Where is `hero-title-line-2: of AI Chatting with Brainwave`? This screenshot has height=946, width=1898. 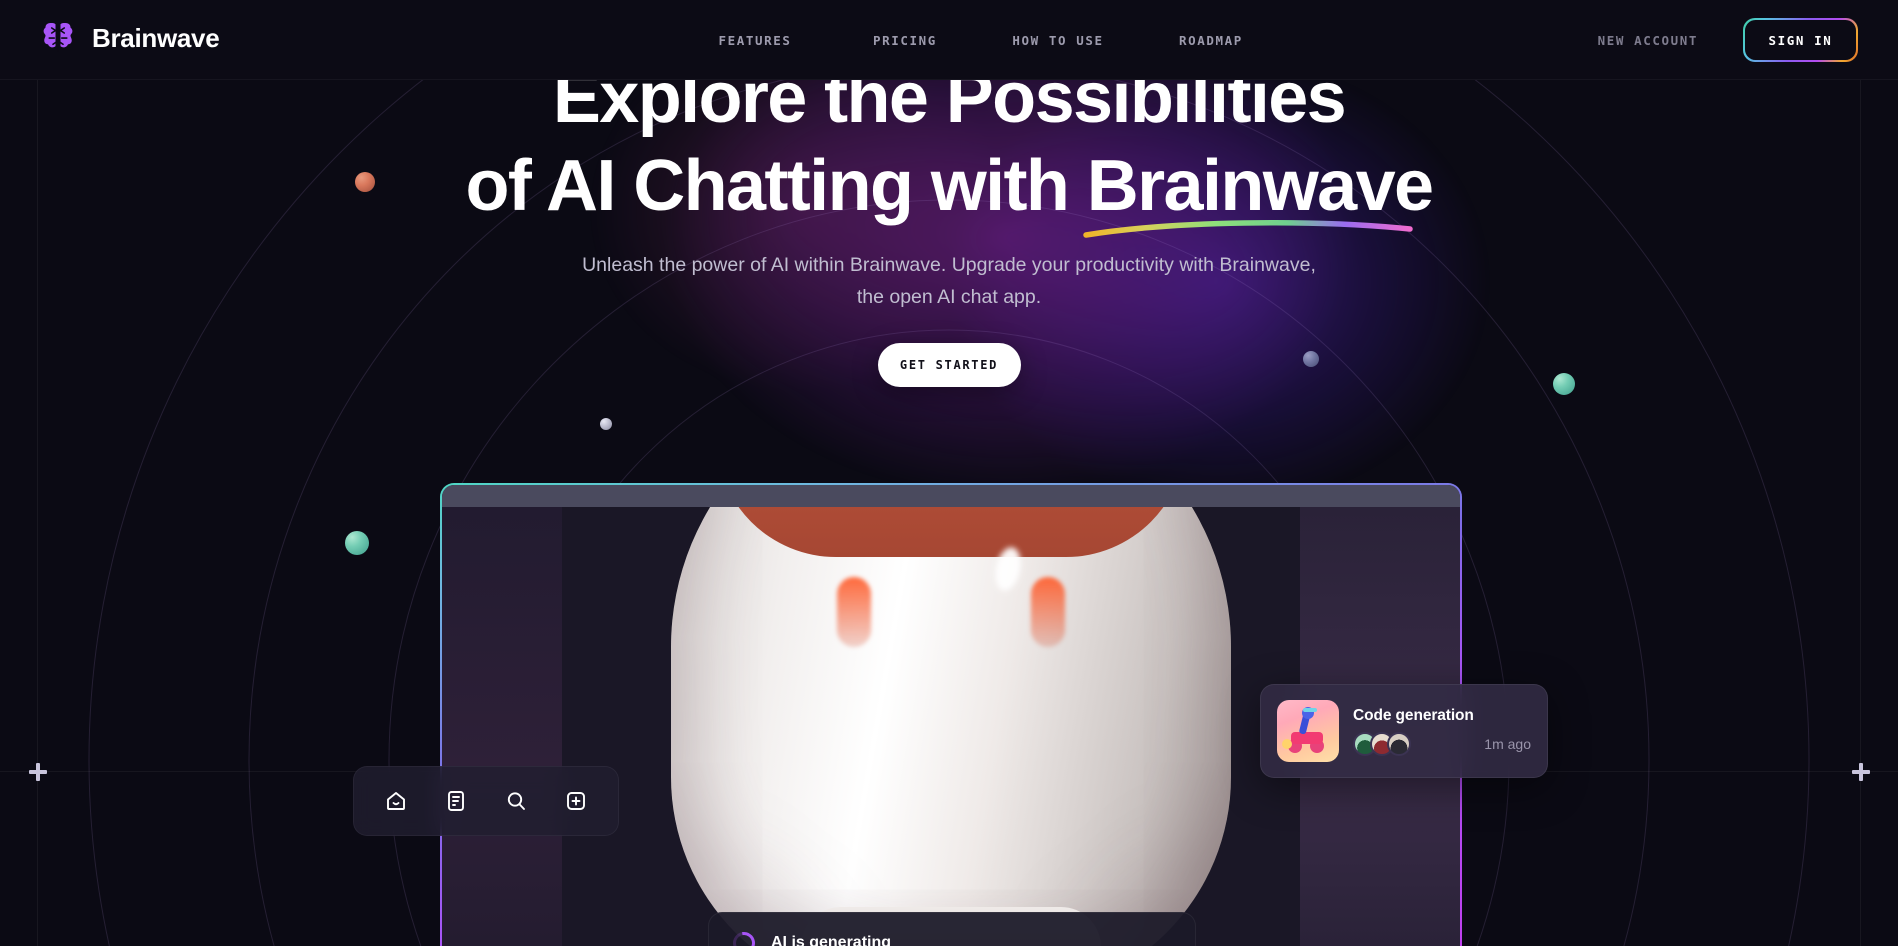
hero-title-line-2: of AI Chatting with Brainwave is located at coordinates (949, 194).